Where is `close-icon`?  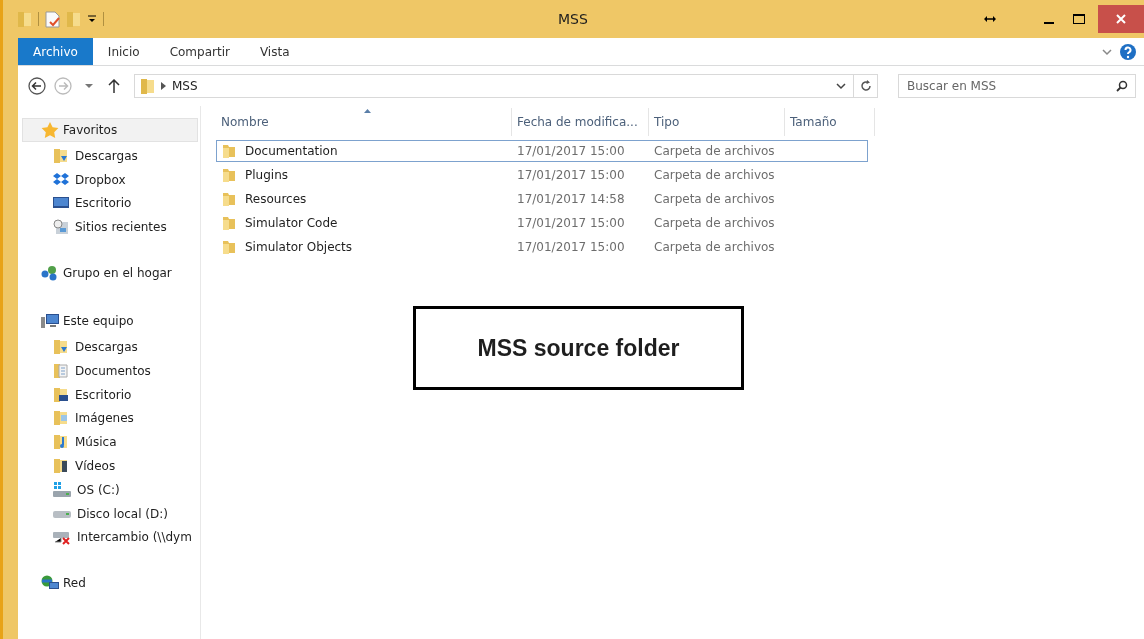
close-icon is located at coordinates (1121, 19).